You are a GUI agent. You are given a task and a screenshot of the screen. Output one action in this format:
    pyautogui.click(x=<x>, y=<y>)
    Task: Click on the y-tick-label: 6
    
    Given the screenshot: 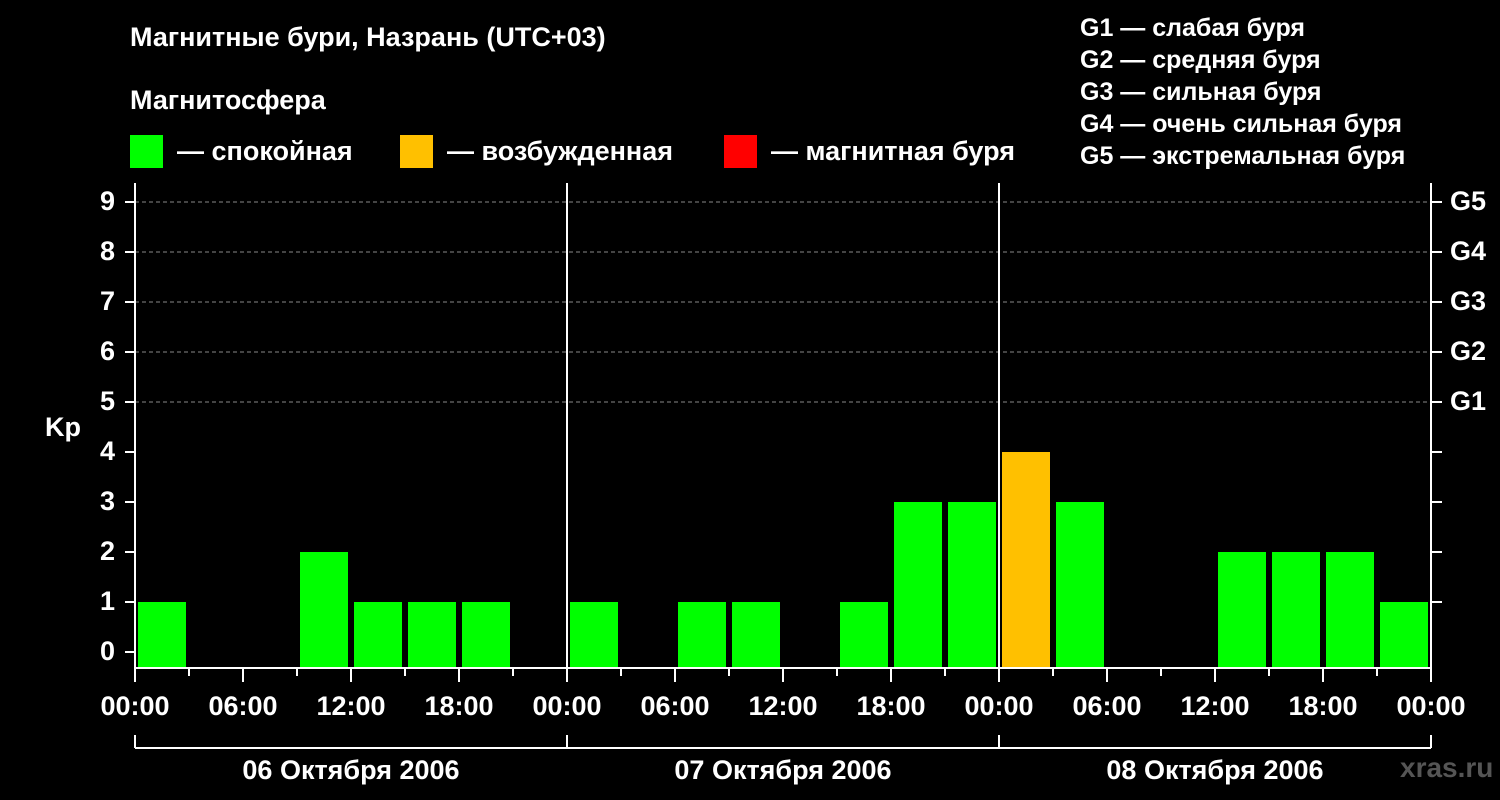 What is the action you would take?
    pyautogui.click(x=107, y=351)
    